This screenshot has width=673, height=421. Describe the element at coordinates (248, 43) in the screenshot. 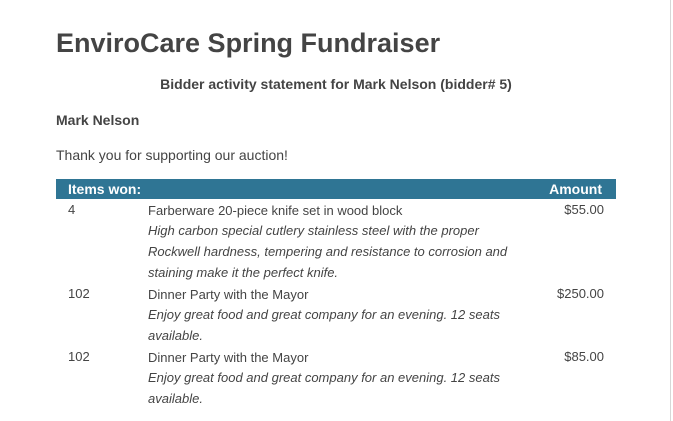

I see `page-title: EnviroCare Spring Fundraiser` at that location.